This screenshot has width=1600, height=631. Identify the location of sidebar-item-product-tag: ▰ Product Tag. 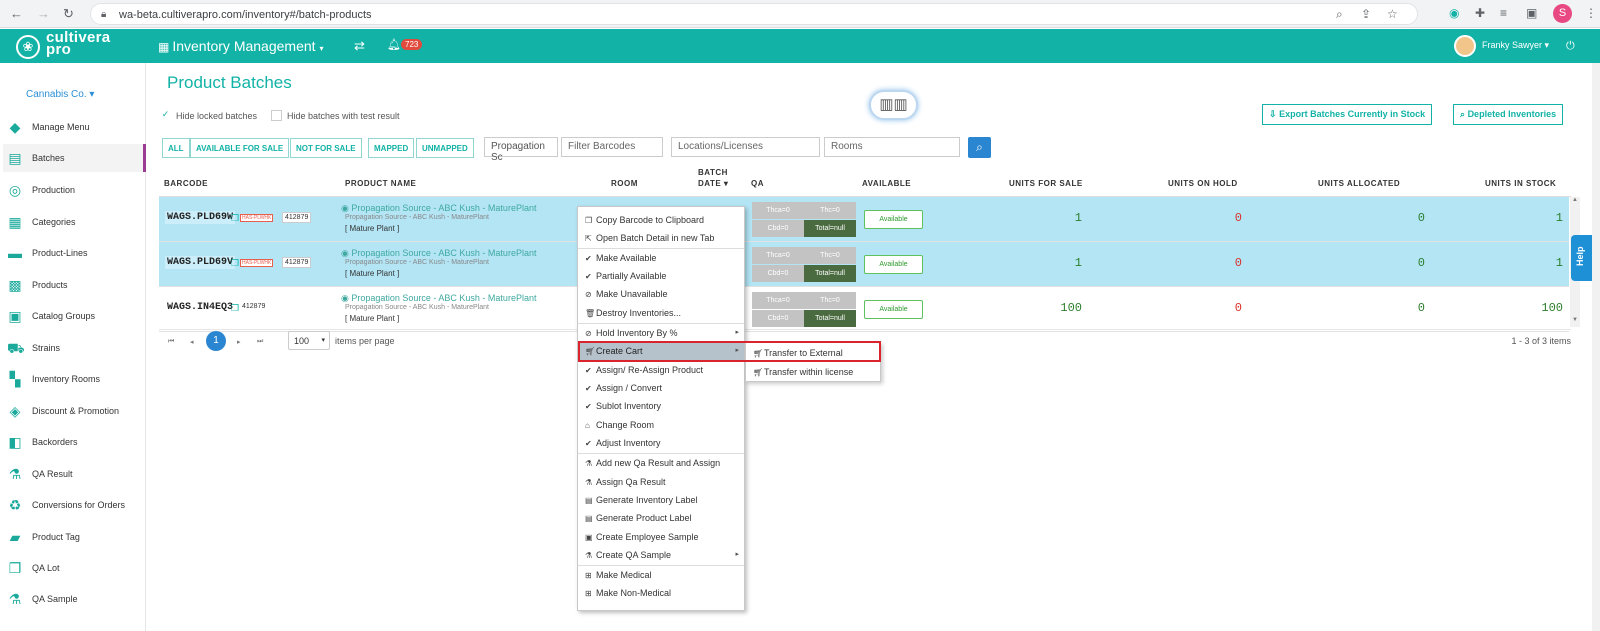
(74, 537).